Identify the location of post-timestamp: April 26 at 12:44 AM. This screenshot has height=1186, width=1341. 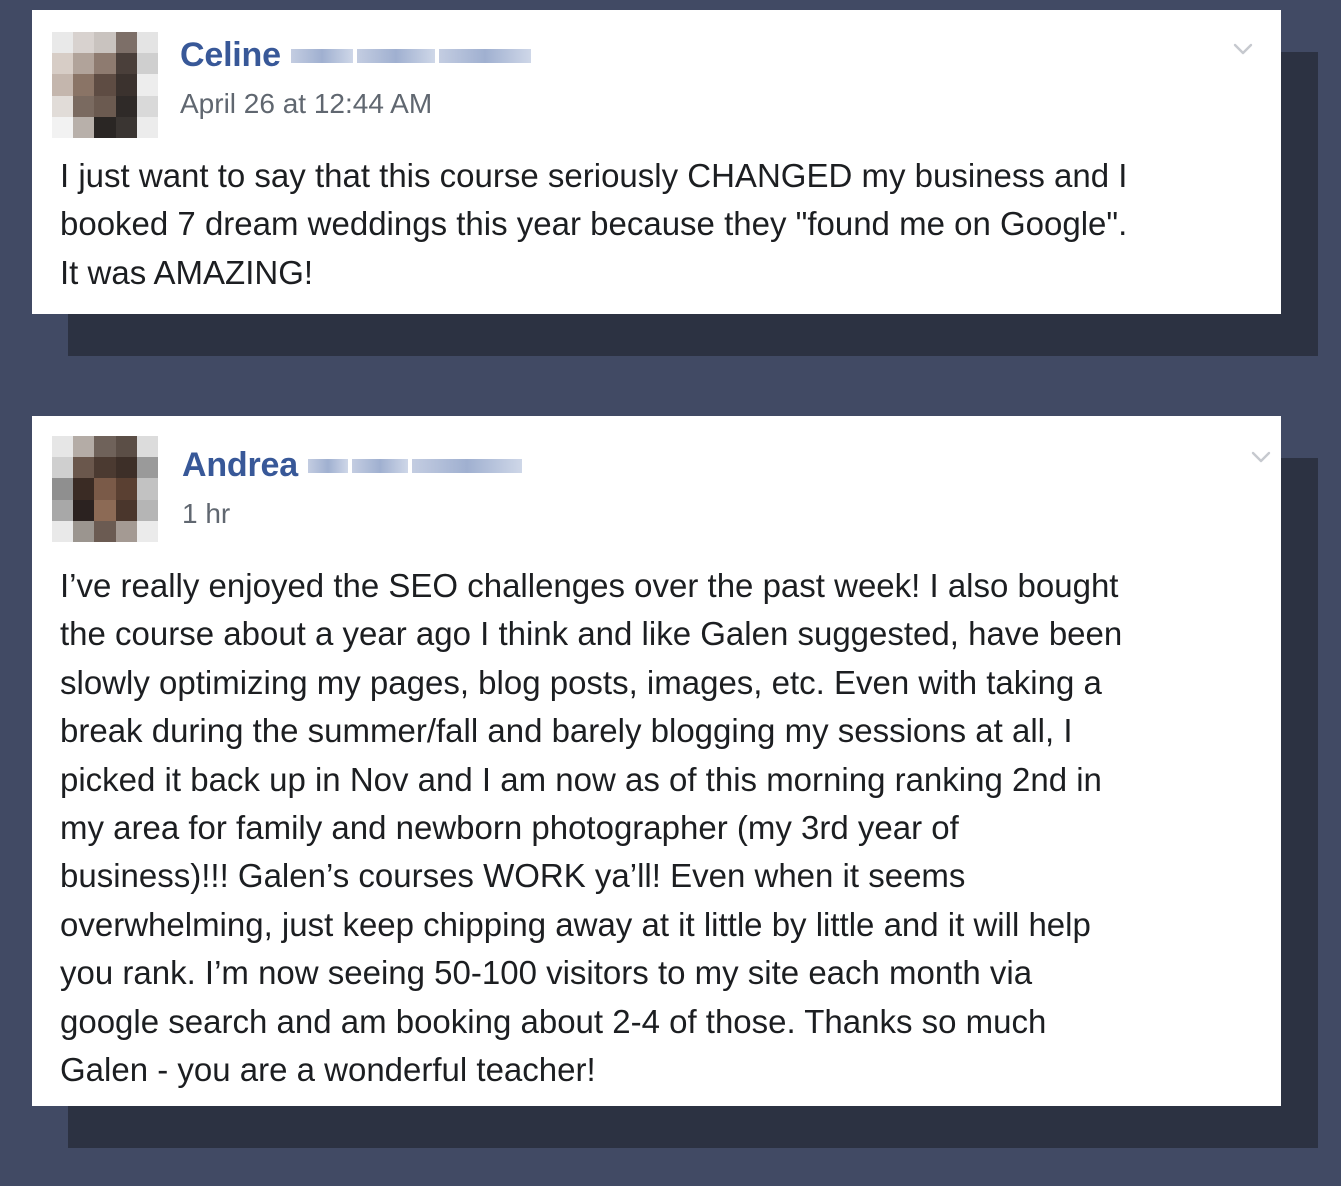
(306, 104).